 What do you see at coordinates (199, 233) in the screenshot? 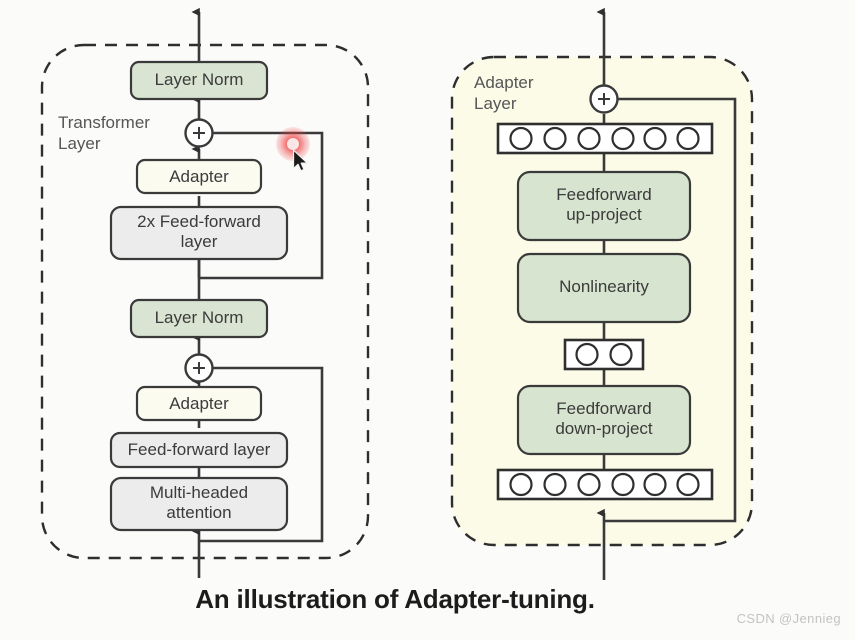
I see `block-feed-forward-2x` at bounding box center [199, 233].